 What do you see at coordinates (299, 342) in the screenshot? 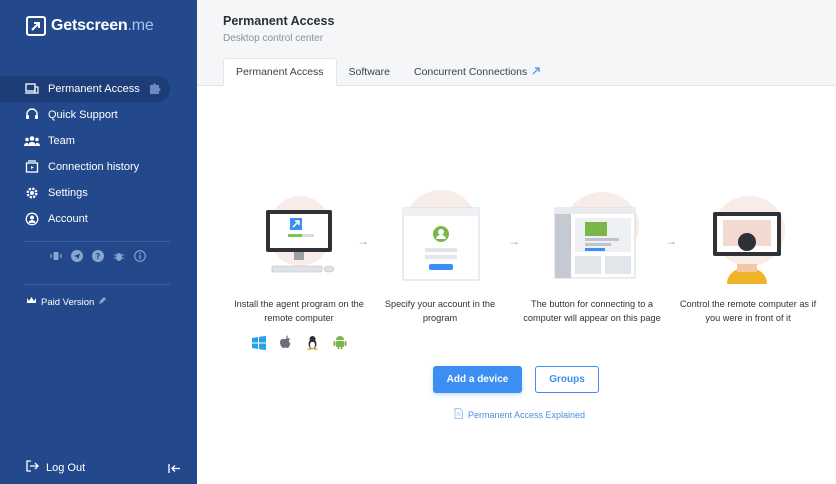
I see `os-icons` at bounding box center [299, 342].